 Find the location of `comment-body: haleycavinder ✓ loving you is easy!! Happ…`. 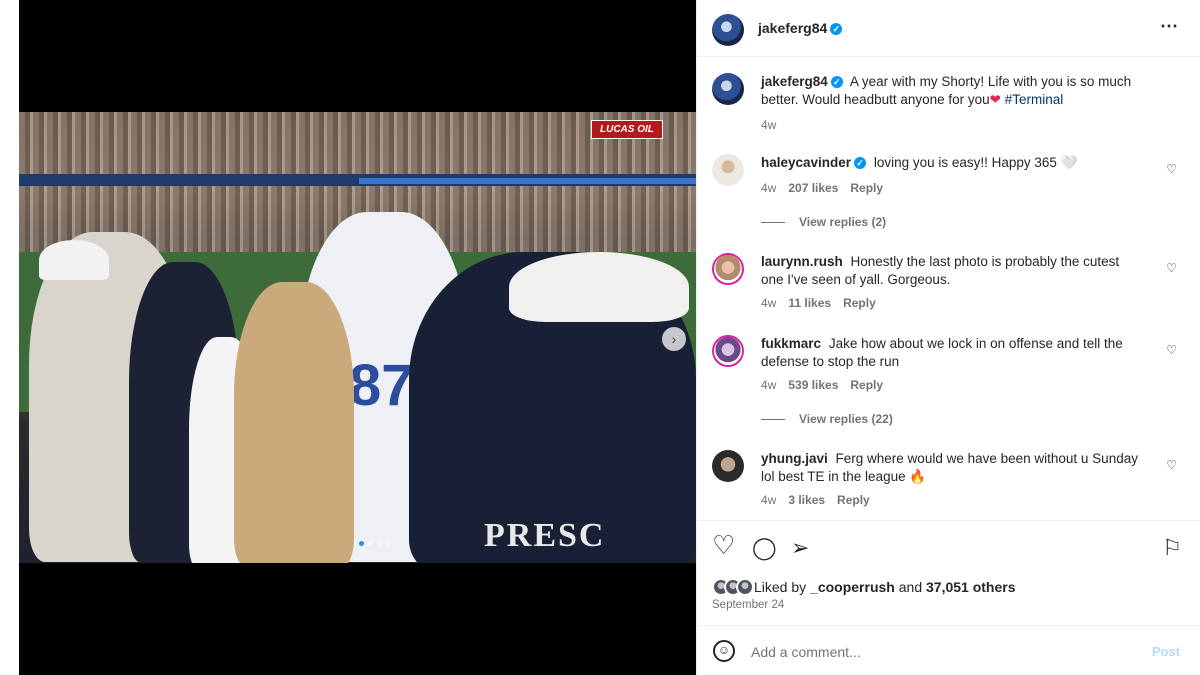

comment-body: haleycavinder ✓ loving you is easy!! Happ… is located at coordinates (951, 163).